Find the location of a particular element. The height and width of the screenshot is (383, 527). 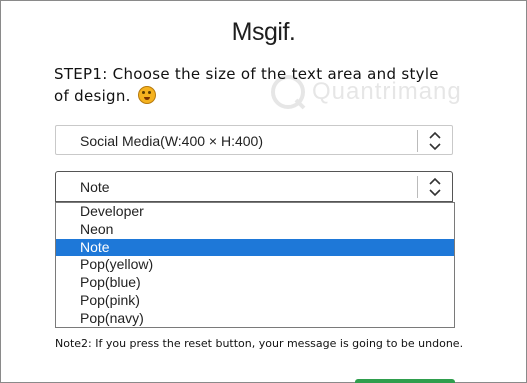

msgif-logo: Msgif. is located at coordinates (263, 32).